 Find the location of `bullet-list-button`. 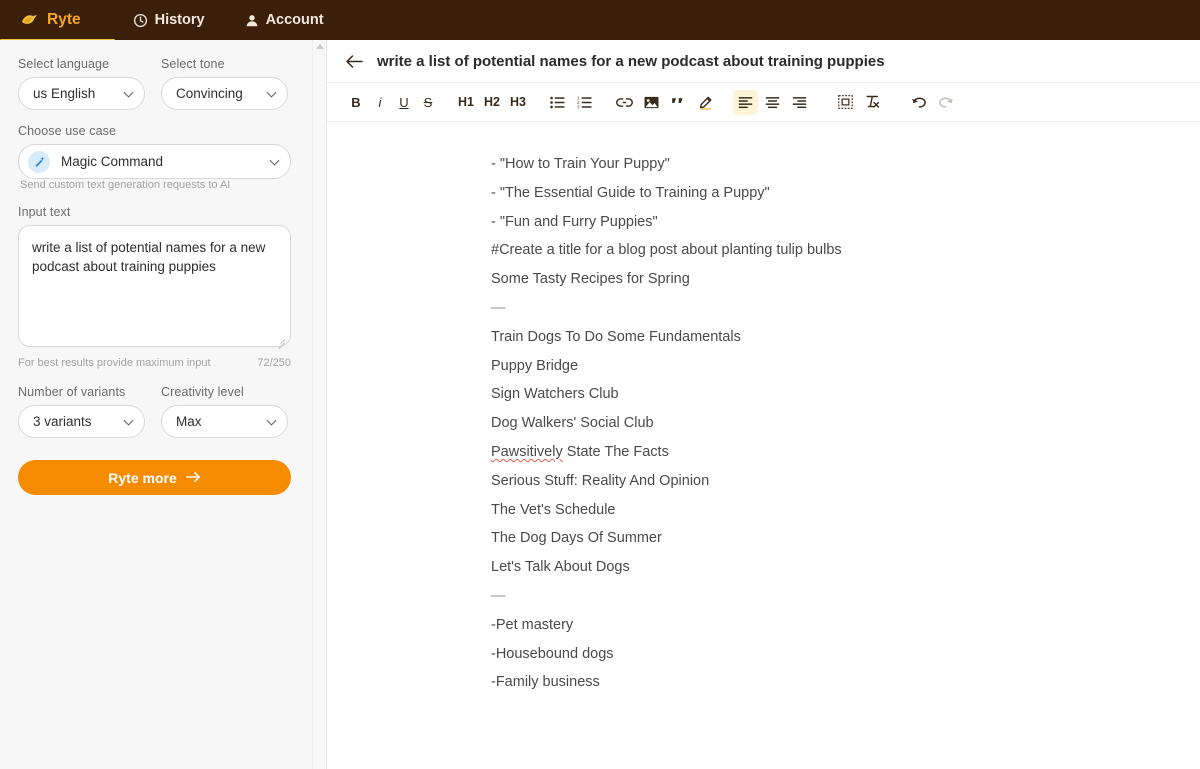

bullet-list-button is located at coordinates (557, 102).